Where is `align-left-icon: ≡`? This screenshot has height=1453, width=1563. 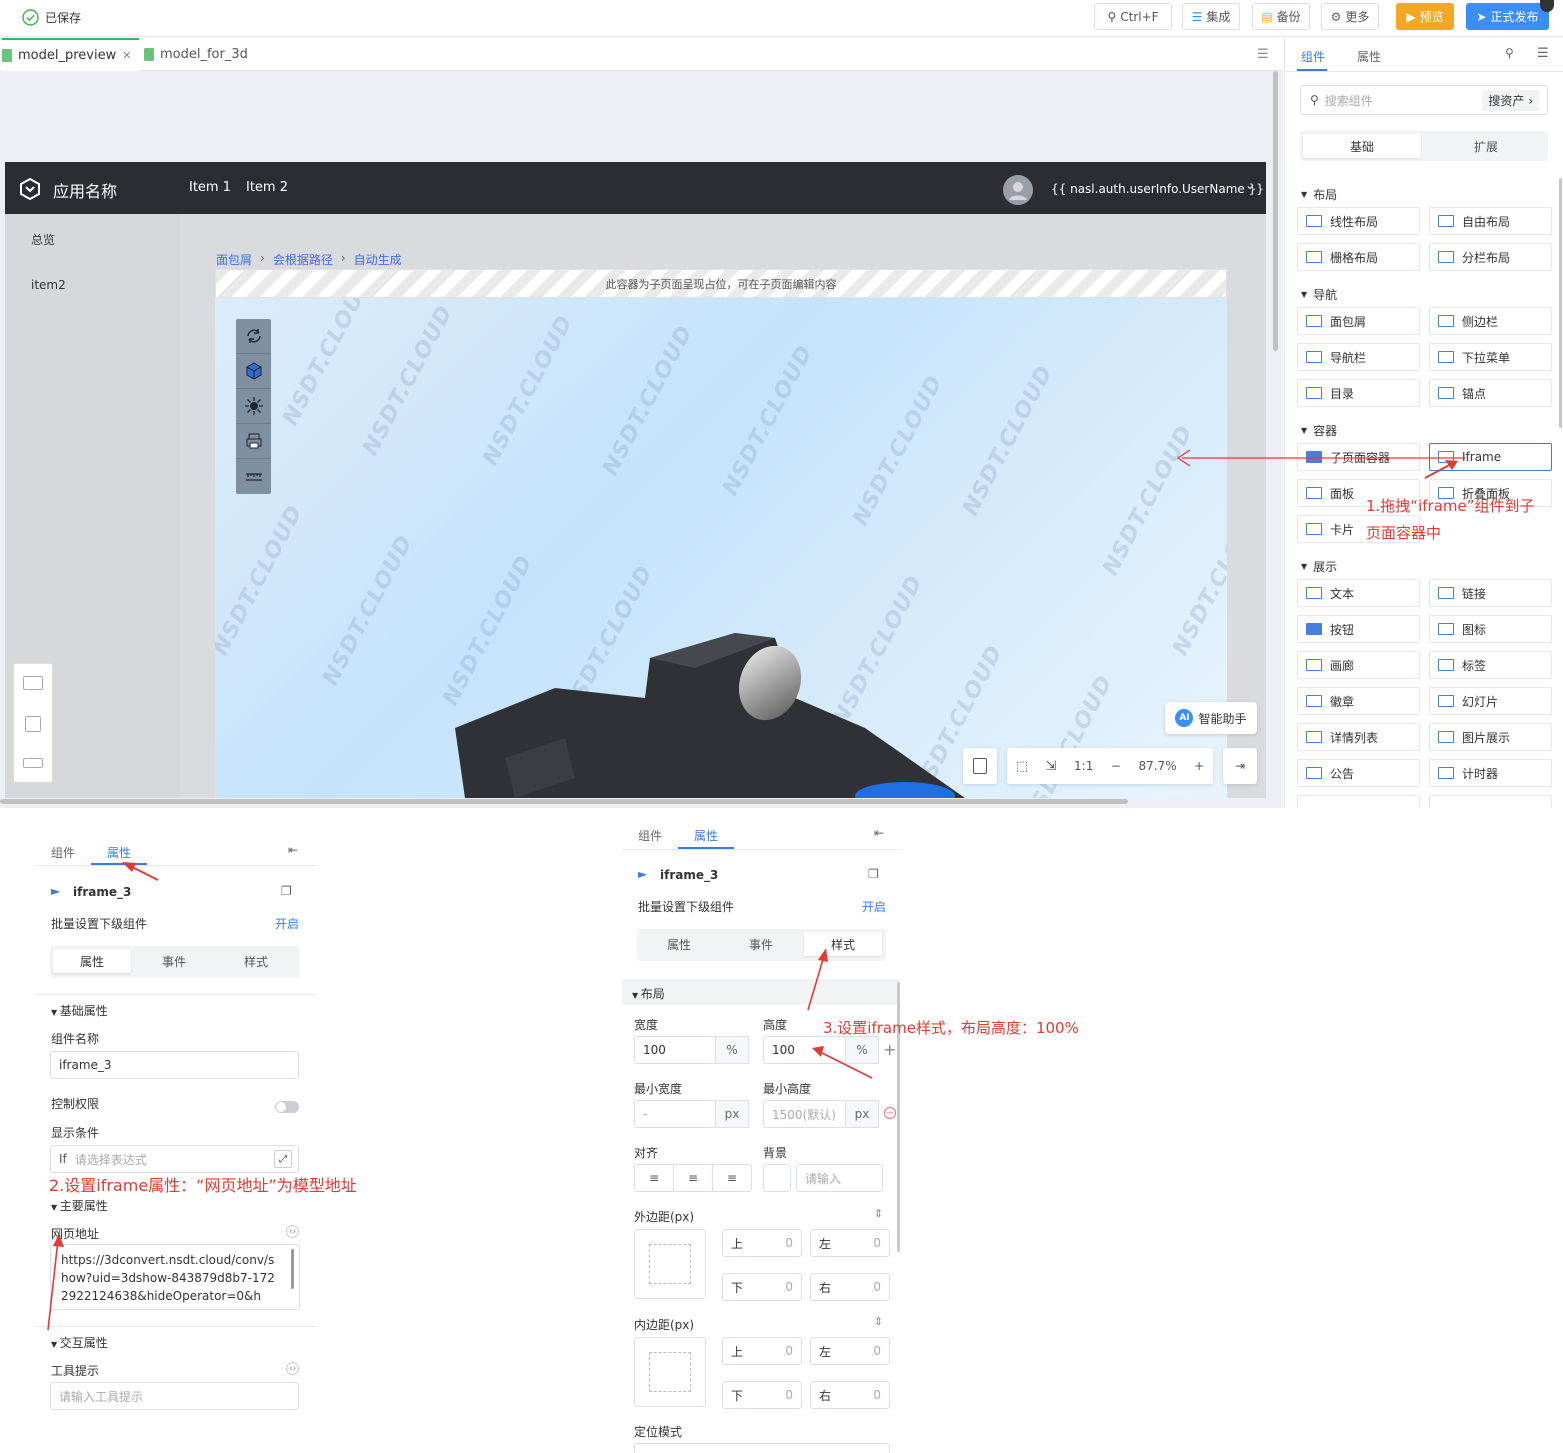 align-left-icon: ≡ is located at coordinates (654, 1178).